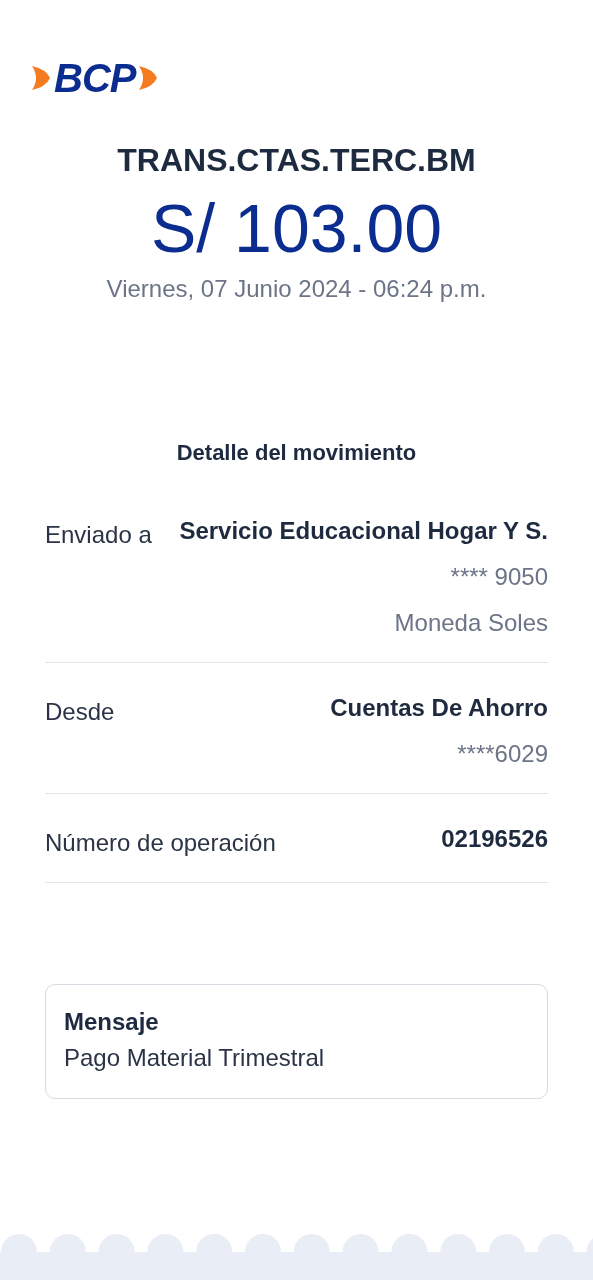 Image resolution: width=593 pixels, height=1280 pixels. Describe the element at coordinates (80, 712) in the screenshot. I see `row-label: Desde` at that location.